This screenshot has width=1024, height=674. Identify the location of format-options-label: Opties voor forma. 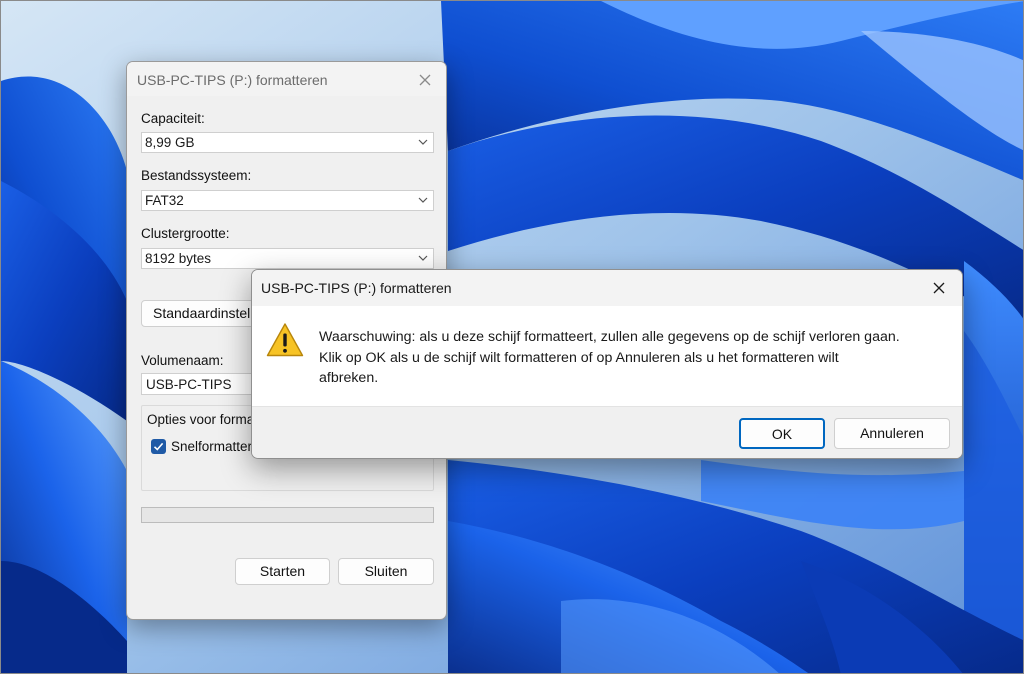
(201, 419).